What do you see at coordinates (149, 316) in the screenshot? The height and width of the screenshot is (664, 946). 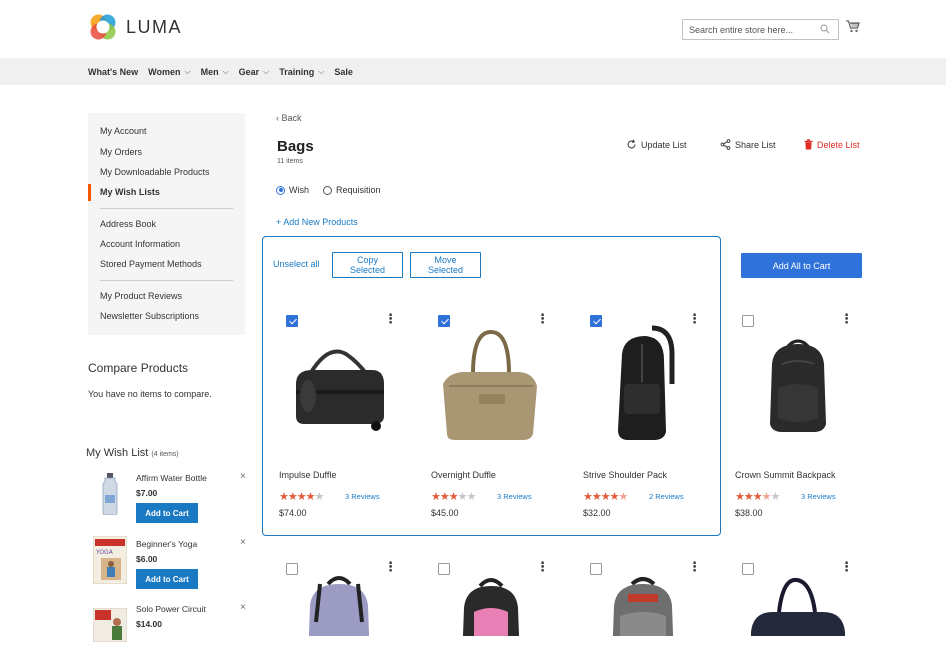 I see `sidebar-item-newsletter: Newsletter Subscriptions` at bounding box center [149, 316].